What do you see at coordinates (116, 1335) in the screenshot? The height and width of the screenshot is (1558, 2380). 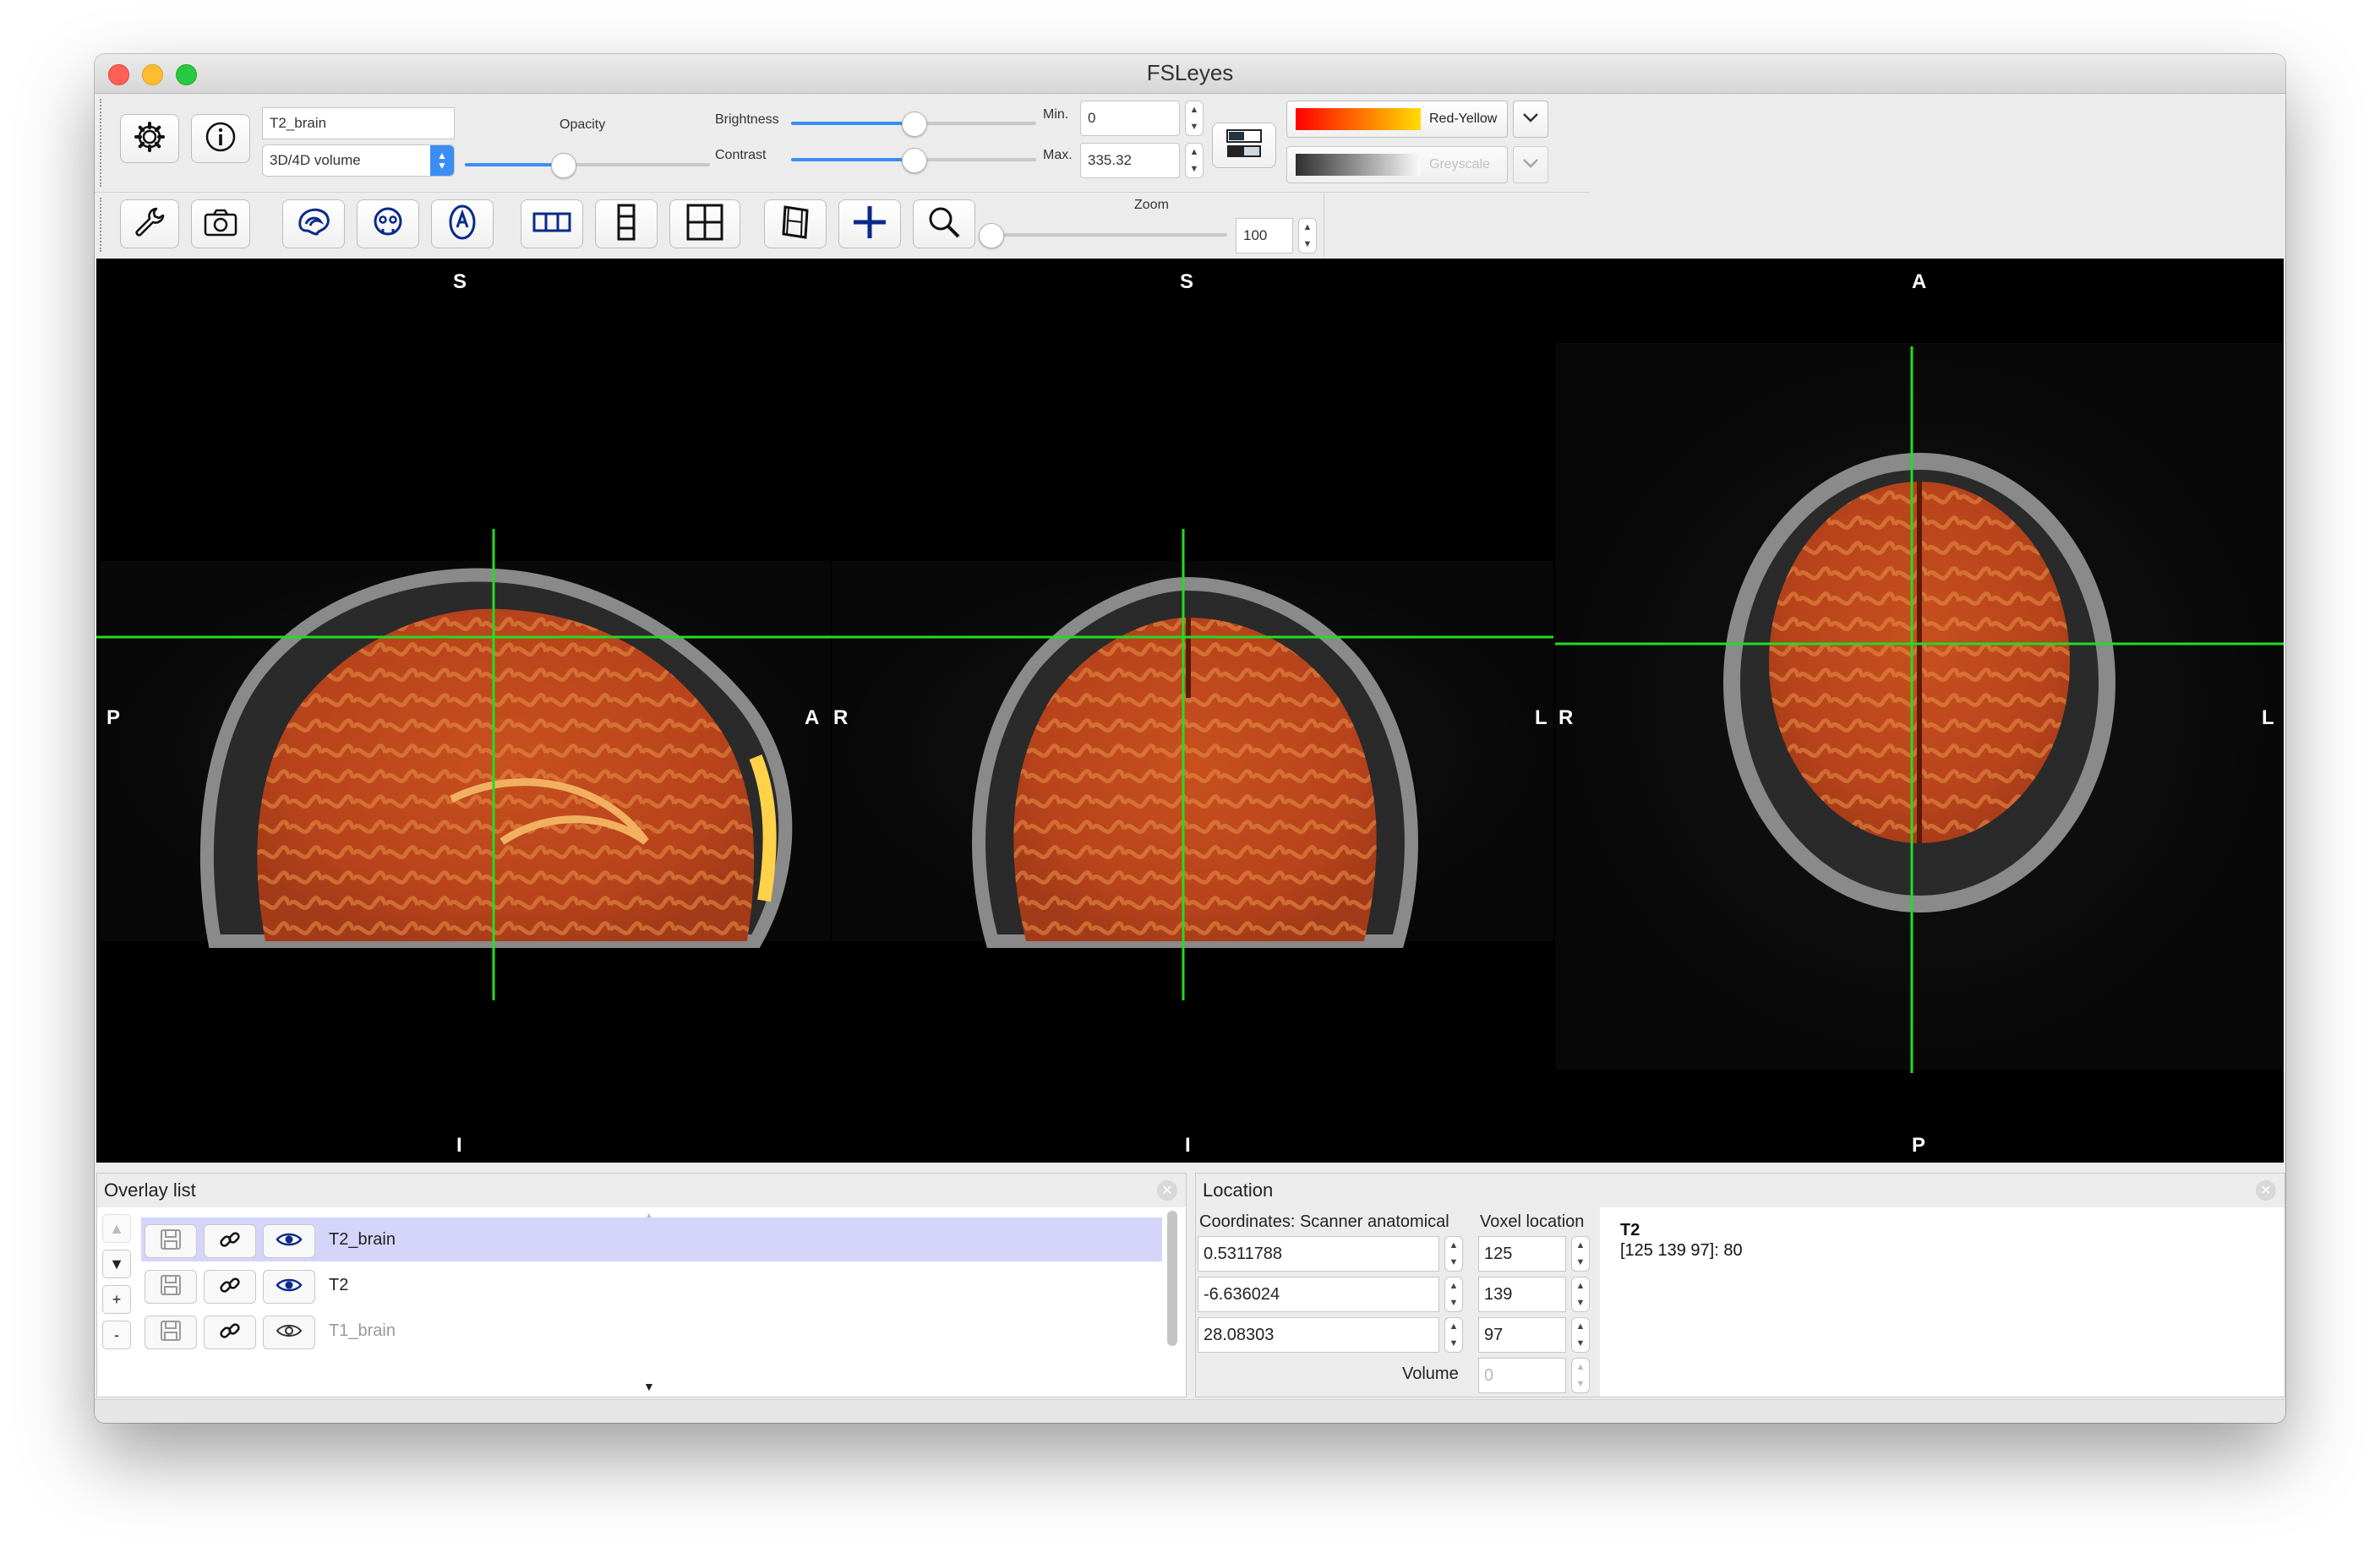 I see `remove-overlay-button: -` at bounding box center [116, 1335].